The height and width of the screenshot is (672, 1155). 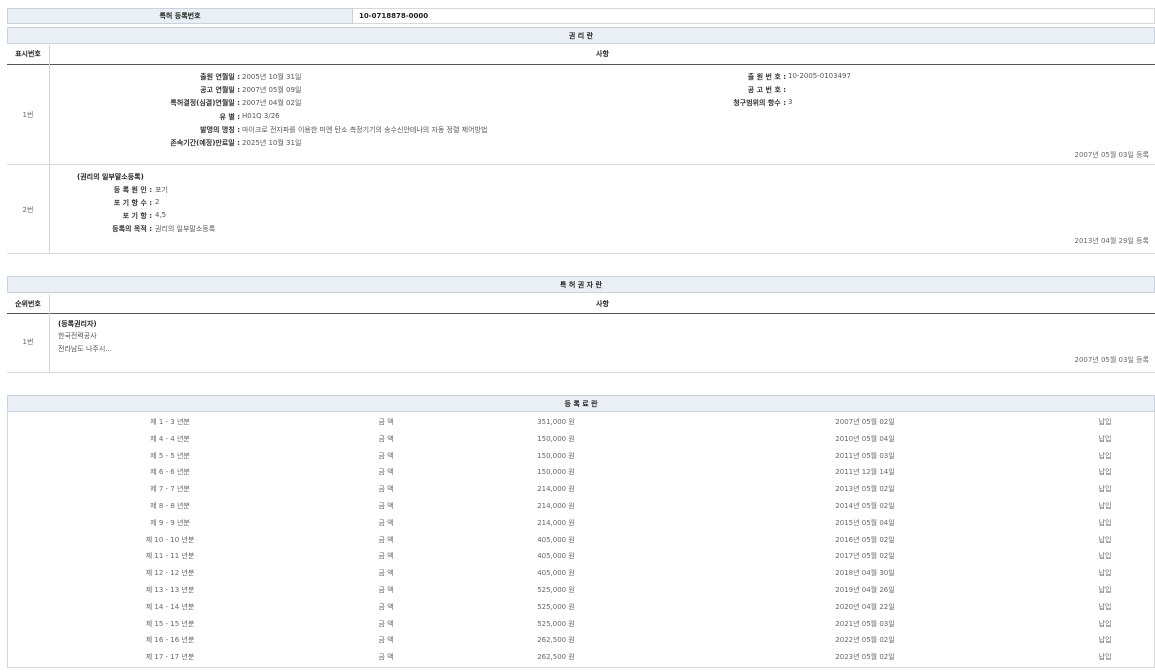 I want to click on waived-count-value: 2, so click(x=157, y=202).